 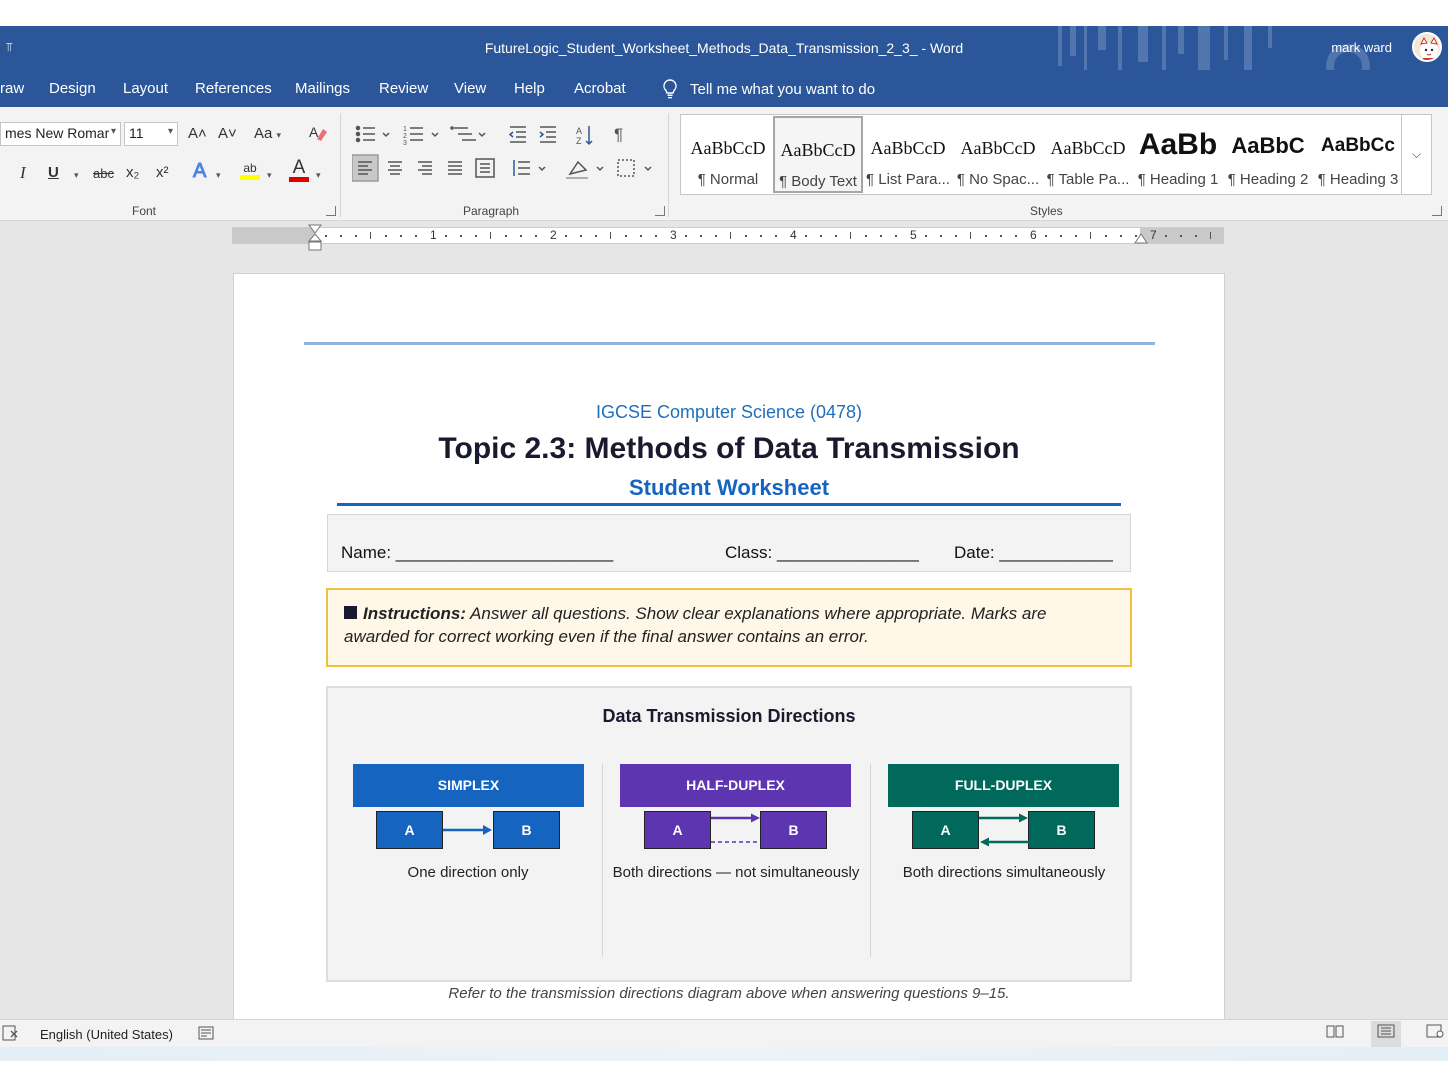 I want to click on highlight-button: ab, so click(x=250, y=170).